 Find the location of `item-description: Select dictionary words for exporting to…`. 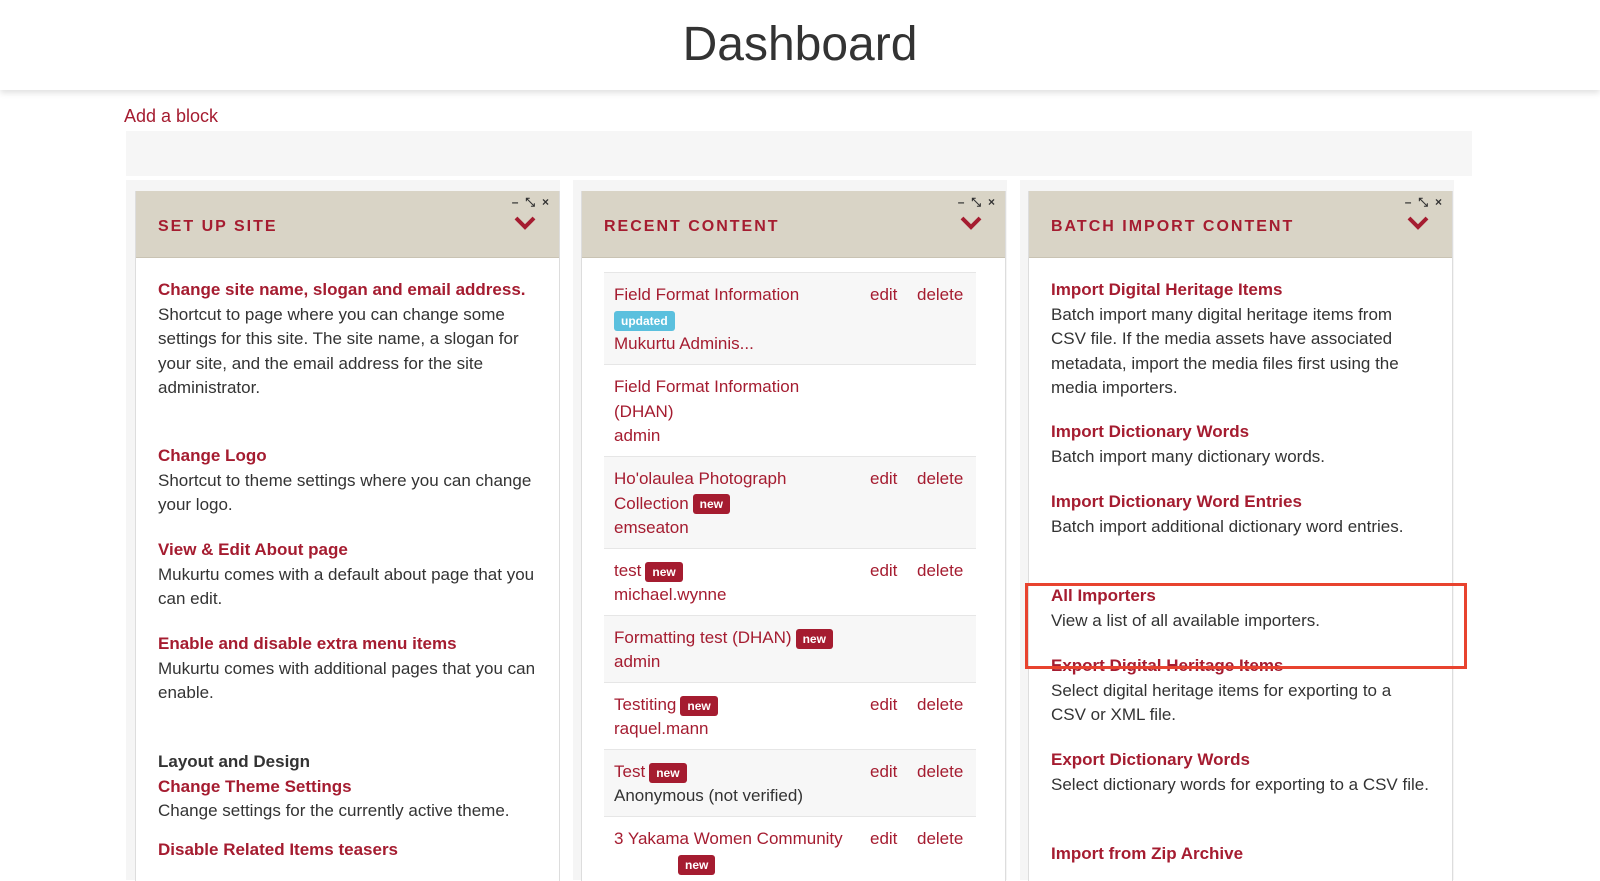

item-description: Select dictionary words for exporting to… is located at coordinates (1240, 784).